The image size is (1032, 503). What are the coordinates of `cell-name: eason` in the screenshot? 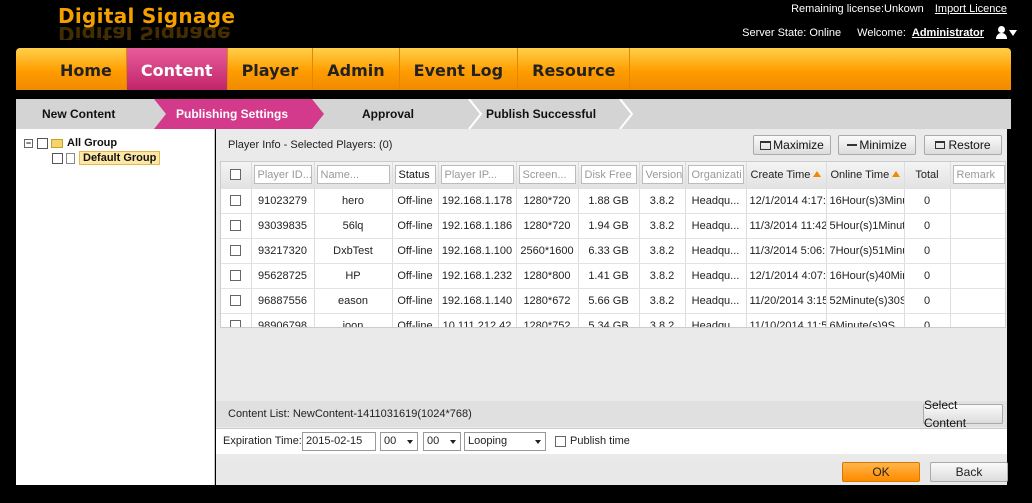 It's located at (353, 301).